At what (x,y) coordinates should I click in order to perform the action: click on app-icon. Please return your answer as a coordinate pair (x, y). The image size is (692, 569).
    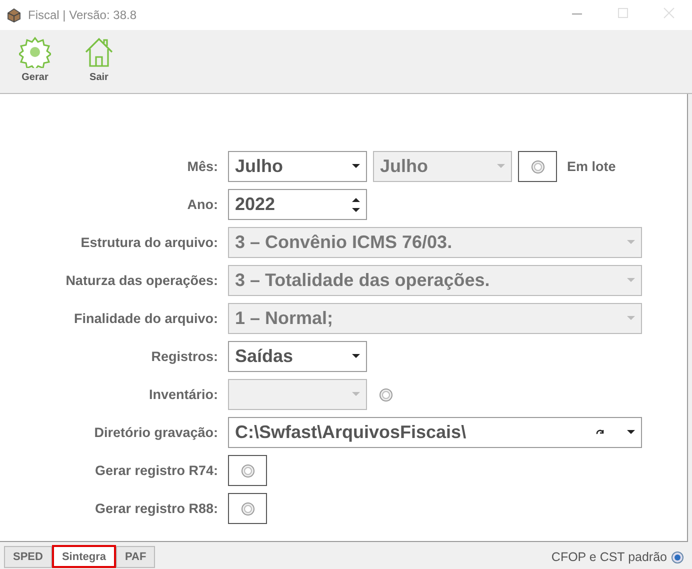
    Looking at the image, I should click on (14, 15).